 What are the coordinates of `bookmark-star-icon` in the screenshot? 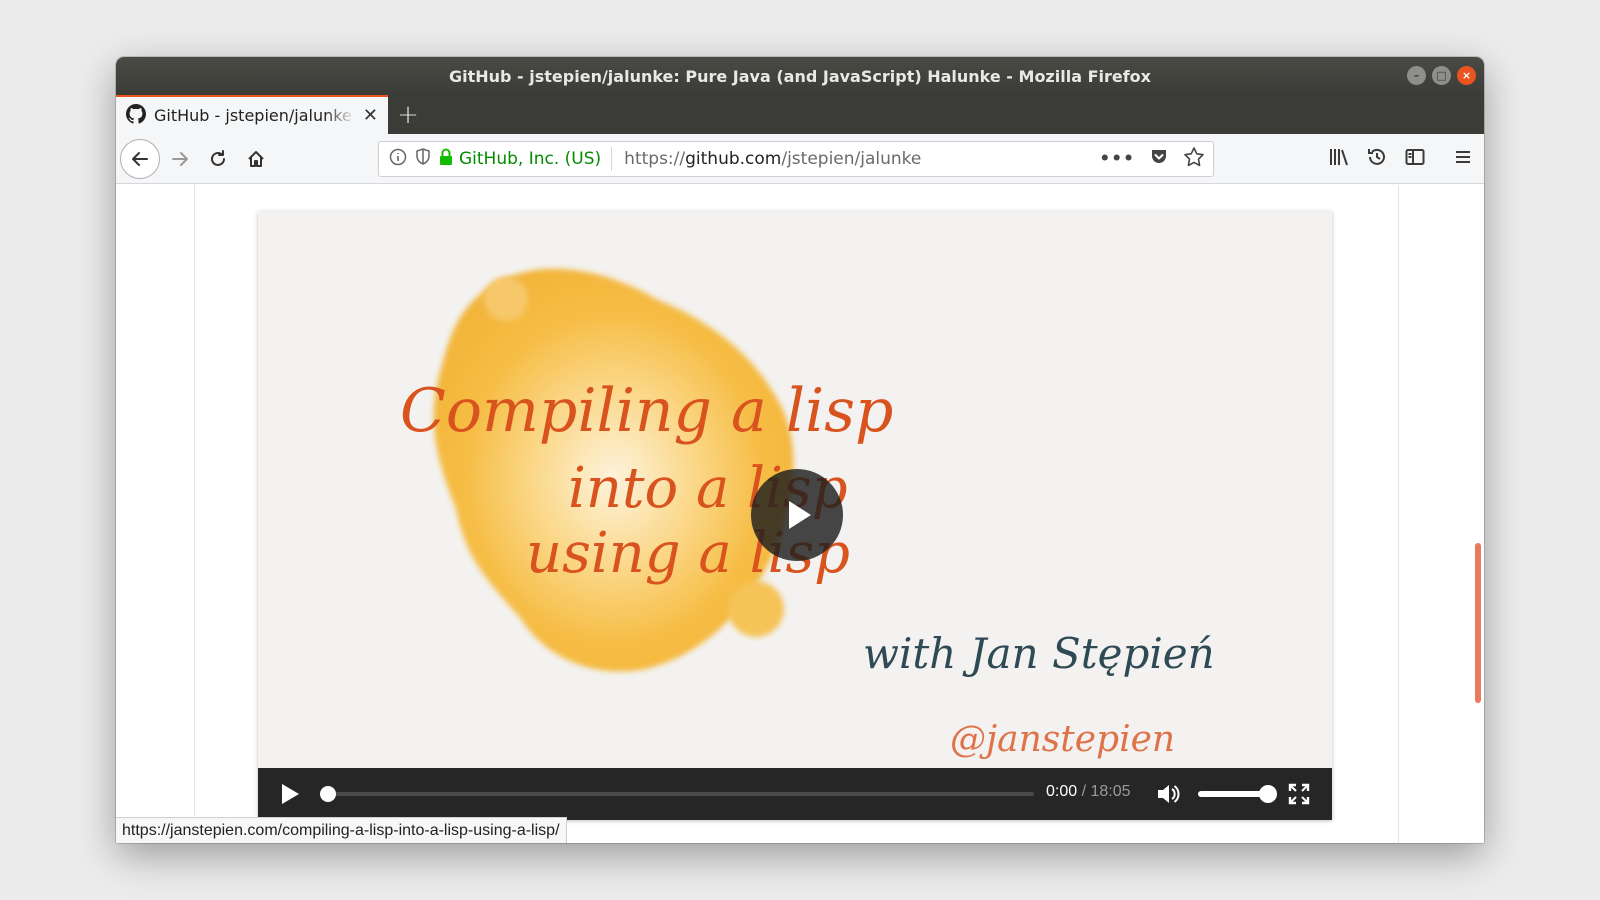 It's located at (1194, 159).